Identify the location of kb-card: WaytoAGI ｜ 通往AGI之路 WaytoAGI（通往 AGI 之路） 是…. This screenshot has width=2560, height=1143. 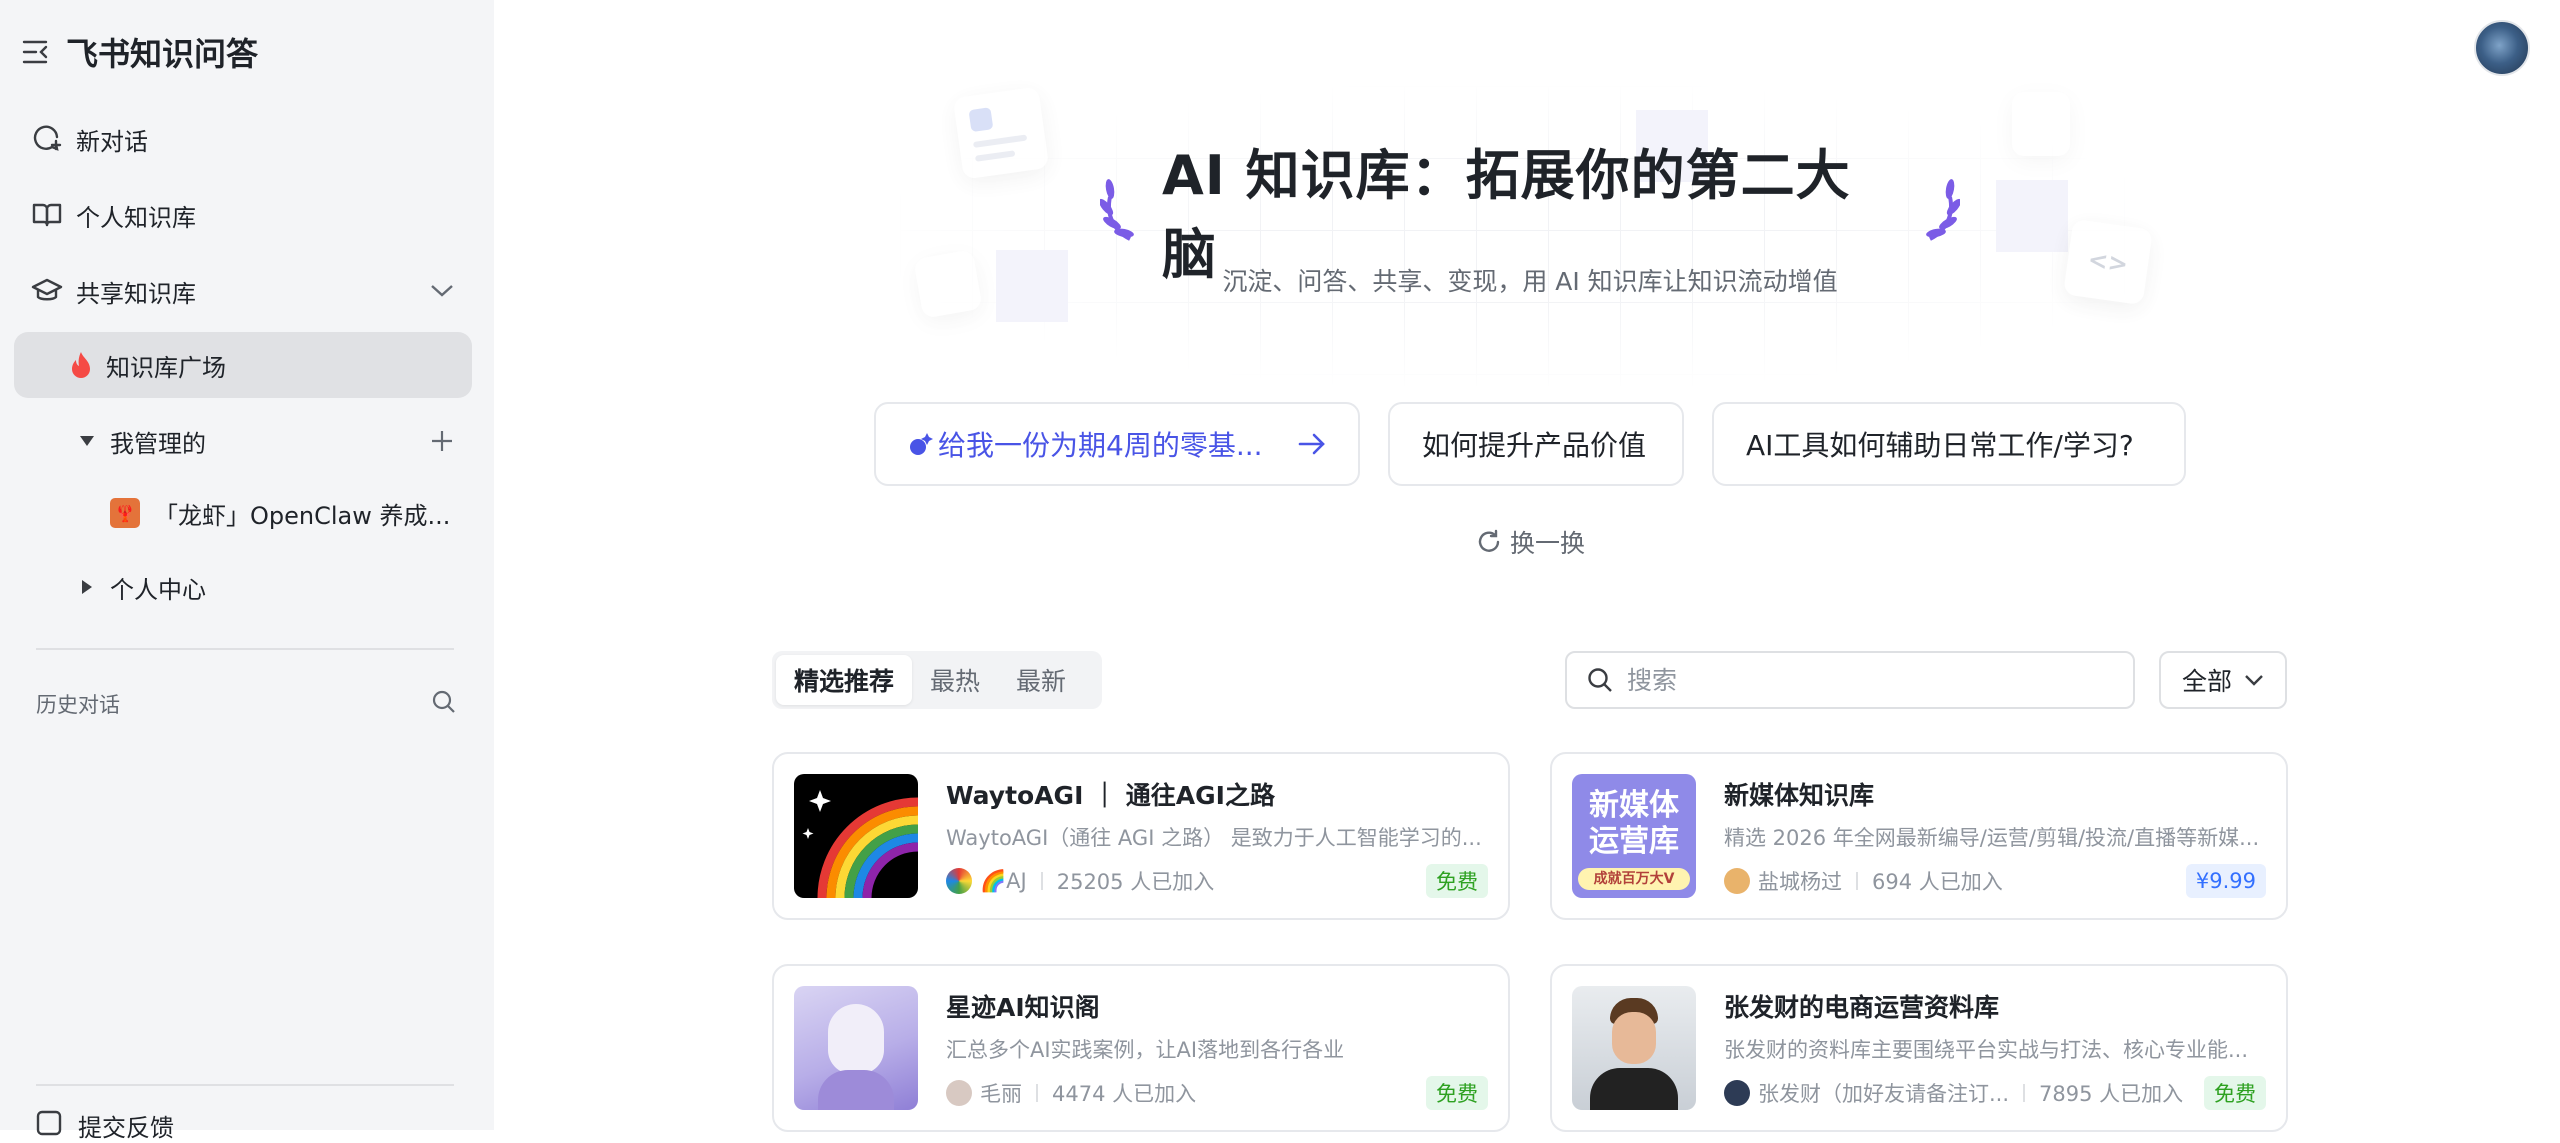
(1141, 836).